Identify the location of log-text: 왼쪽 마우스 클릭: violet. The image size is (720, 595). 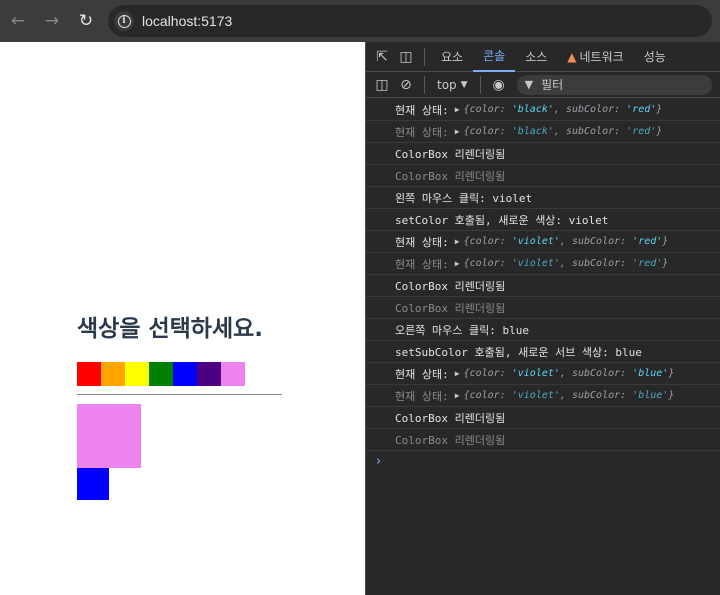
(464, 198).